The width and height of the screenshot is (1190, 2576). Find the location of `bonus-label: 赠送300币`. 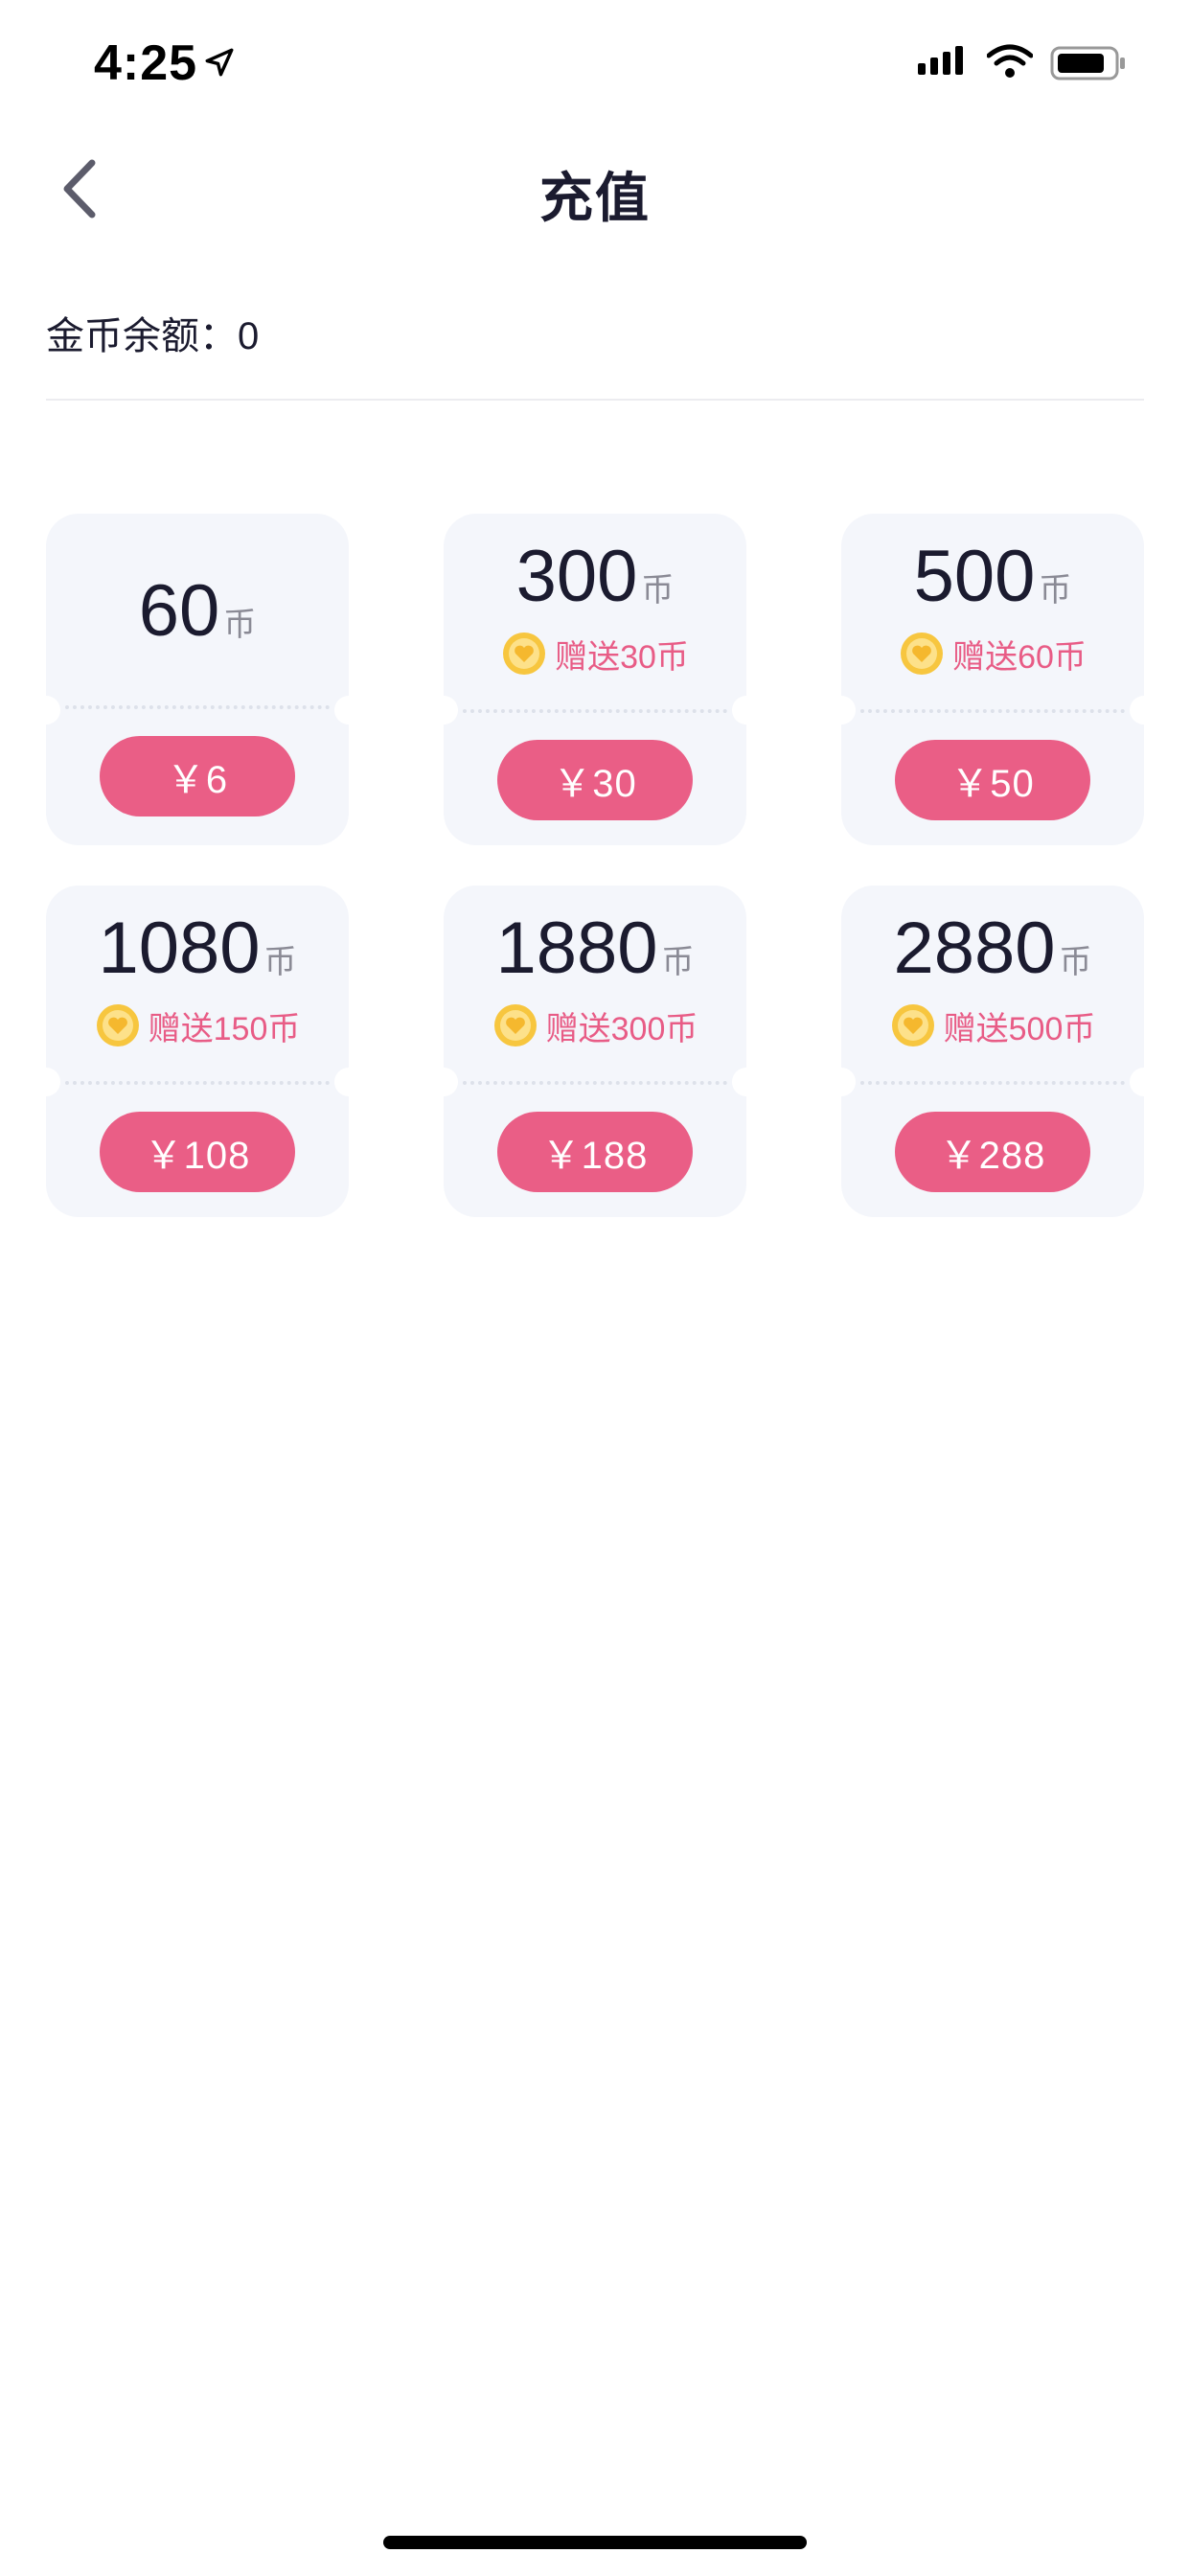

bonus-label: 赠送300币 is located at coordinates (595, 1025).